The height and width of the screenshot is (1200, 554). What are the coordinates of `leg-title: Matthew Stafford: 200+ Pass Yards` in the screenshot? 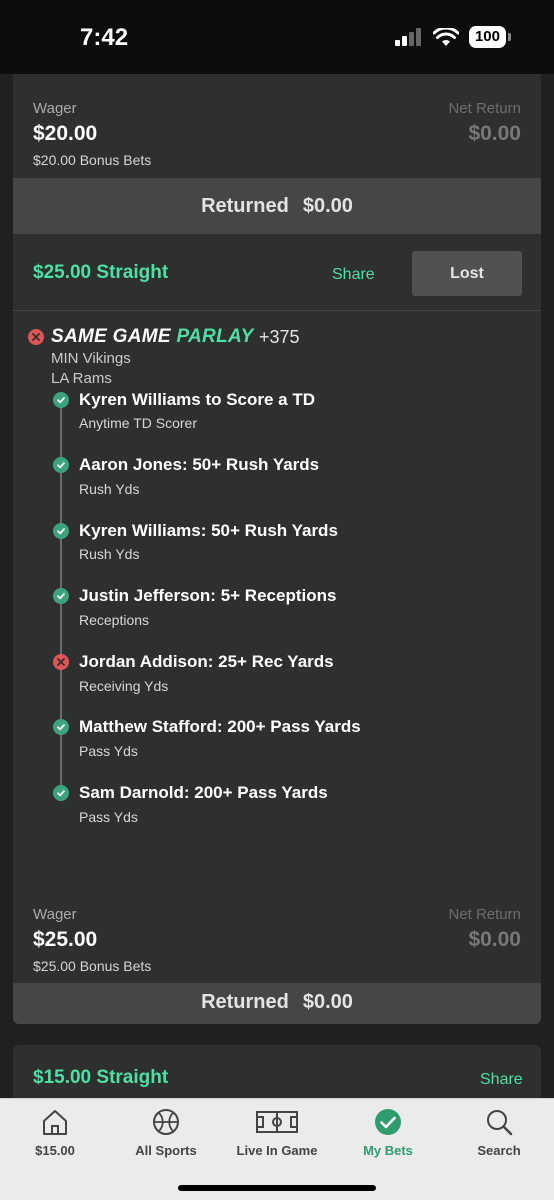 It's located at (220, 726).